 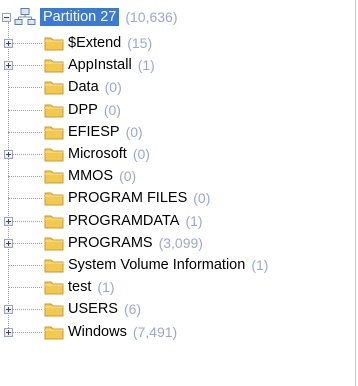 I want to click on tree-item: Microsoft (0), so click(x=97, y=154).